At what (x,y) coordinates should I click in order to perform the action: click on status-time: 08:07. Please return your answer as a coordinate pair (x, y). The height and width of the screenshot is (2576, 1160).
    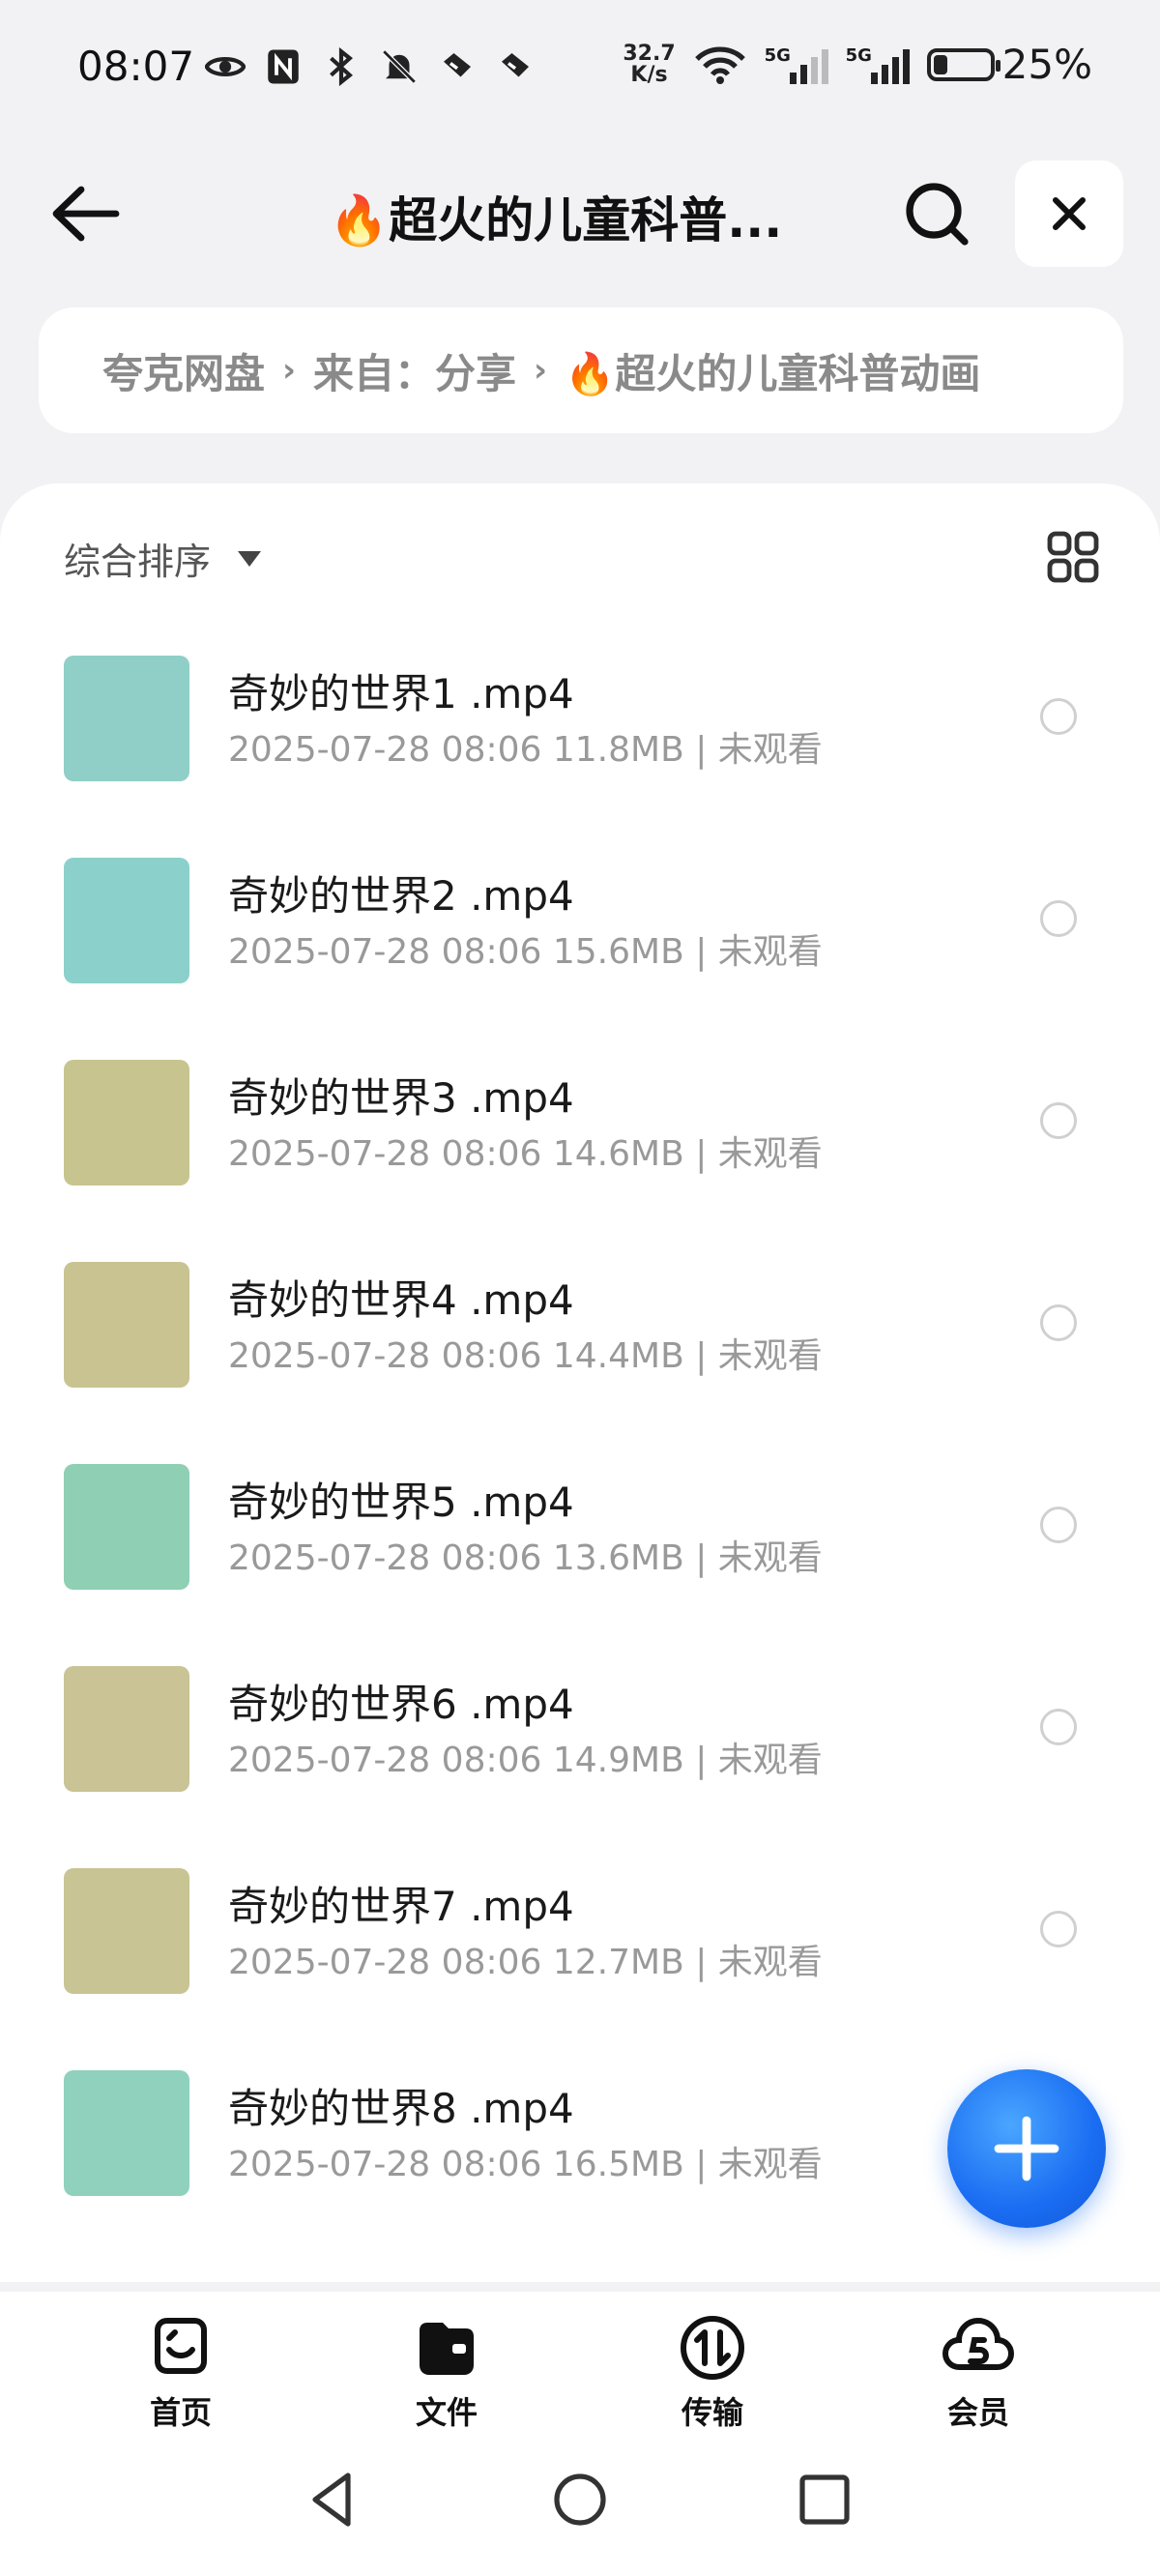
    Looking at the image, I should click on (136, 66).